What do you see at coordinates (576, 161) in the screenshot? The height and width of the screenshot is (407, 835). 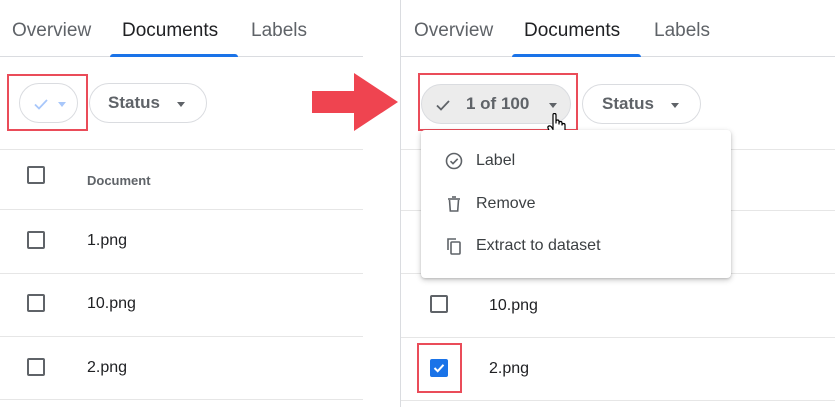 I see `menu-item-label: Label` at bounding box center [576, 161].